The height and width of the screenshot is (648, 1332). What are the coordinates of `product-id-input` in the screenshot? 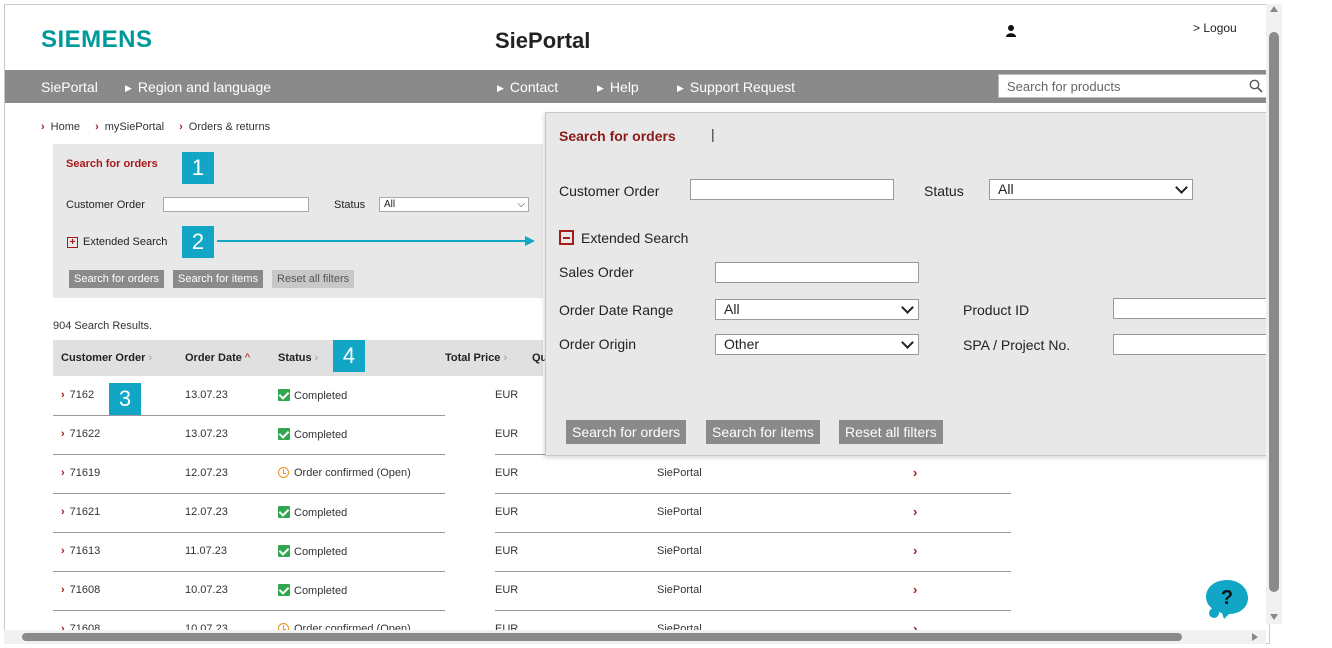 It's located at (1191, 308).